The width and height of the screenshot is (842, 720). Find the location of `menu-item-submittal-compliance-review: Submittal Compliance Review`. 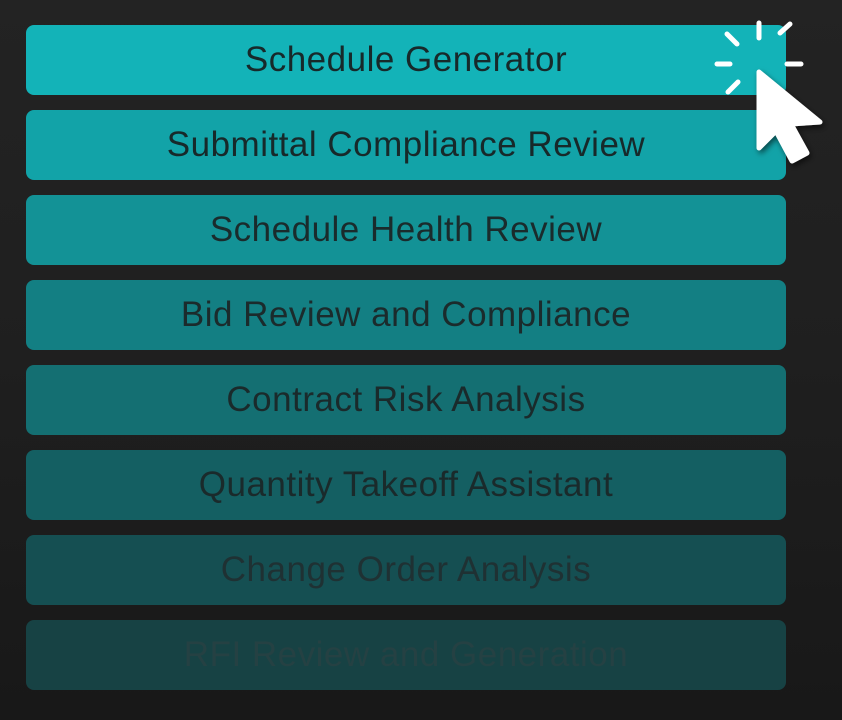

menu-item-submittal-compliance-review: Submittal Compliance Review is located at coordinates (406, 145).